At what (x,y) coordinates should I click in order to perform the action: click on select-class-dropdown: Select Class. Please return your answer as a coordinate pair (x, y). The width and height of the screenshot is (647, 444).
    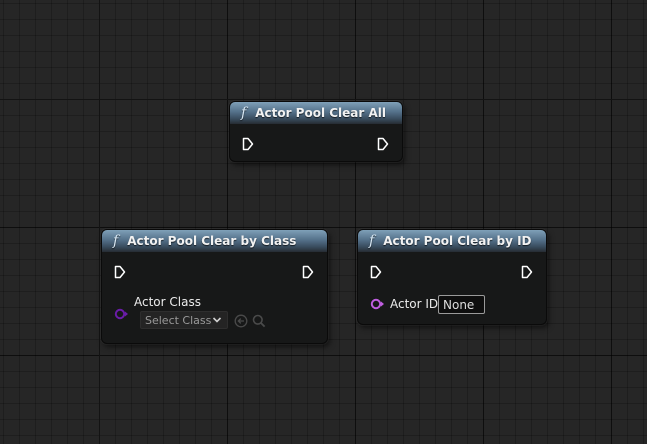
    Looking at the image, I should click on (184, 320).